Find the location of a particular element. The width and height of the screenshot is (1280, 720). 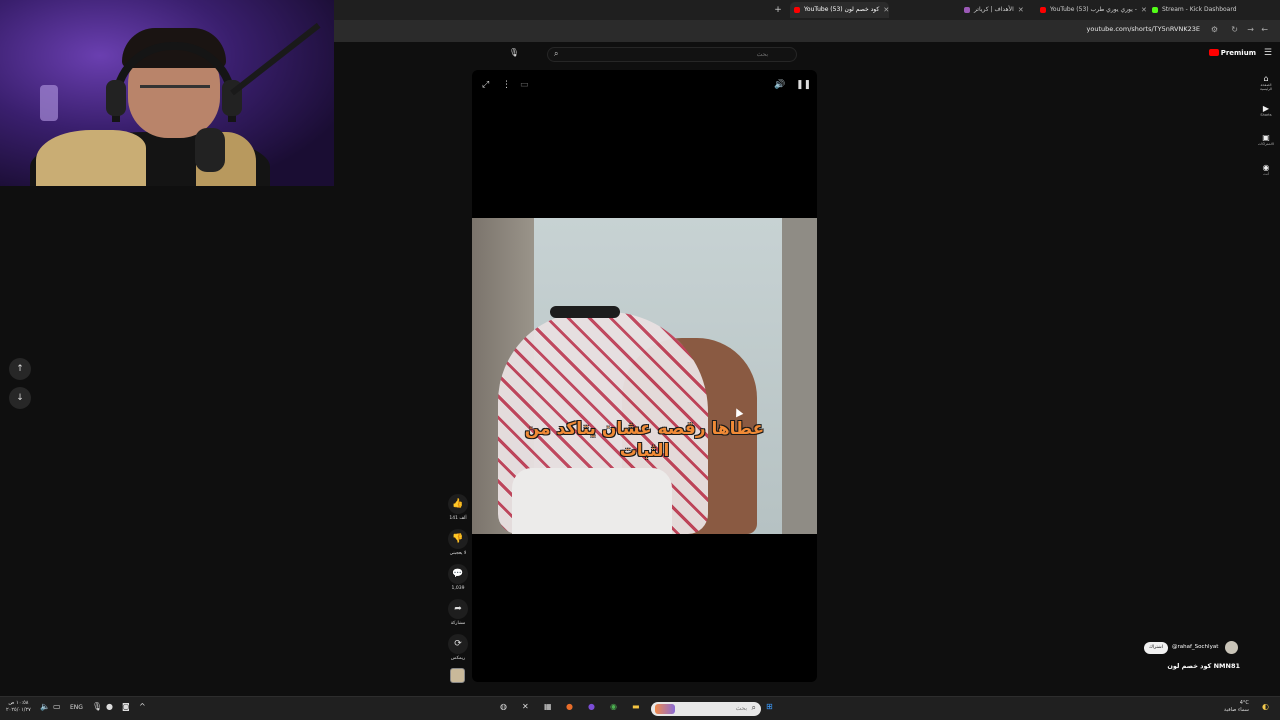

next-short-button: ↓ is located at coordinates (20, 398).